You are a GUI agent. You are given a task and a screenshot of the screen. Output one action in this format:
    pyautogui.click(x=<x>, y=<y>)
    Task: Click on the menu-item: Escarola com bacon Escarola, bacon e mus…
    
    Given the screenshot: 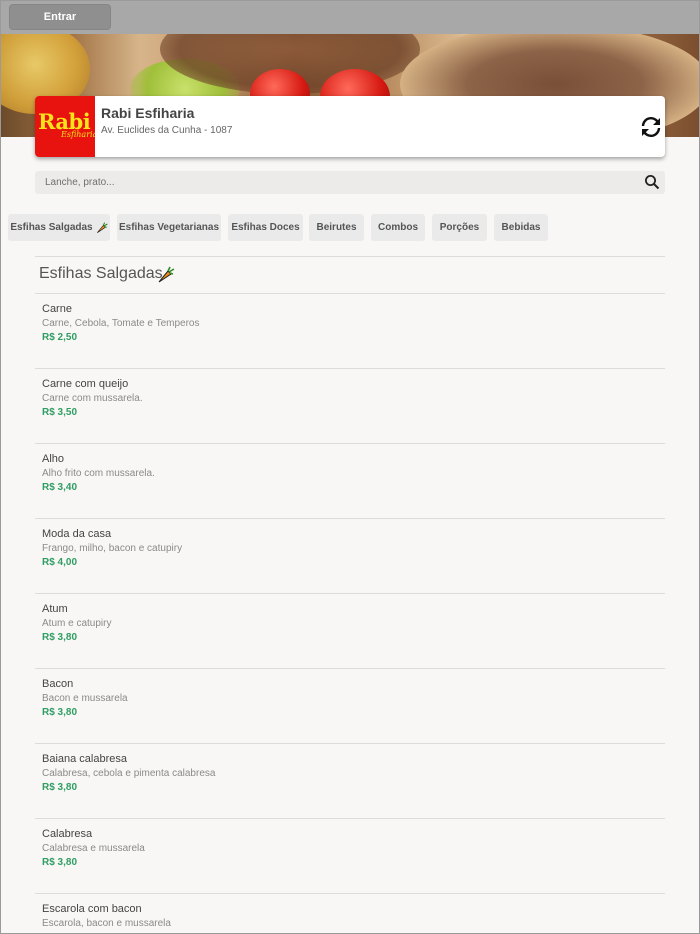 What is the action you would take?
    pyautogui.click(x=350, y=913)
    